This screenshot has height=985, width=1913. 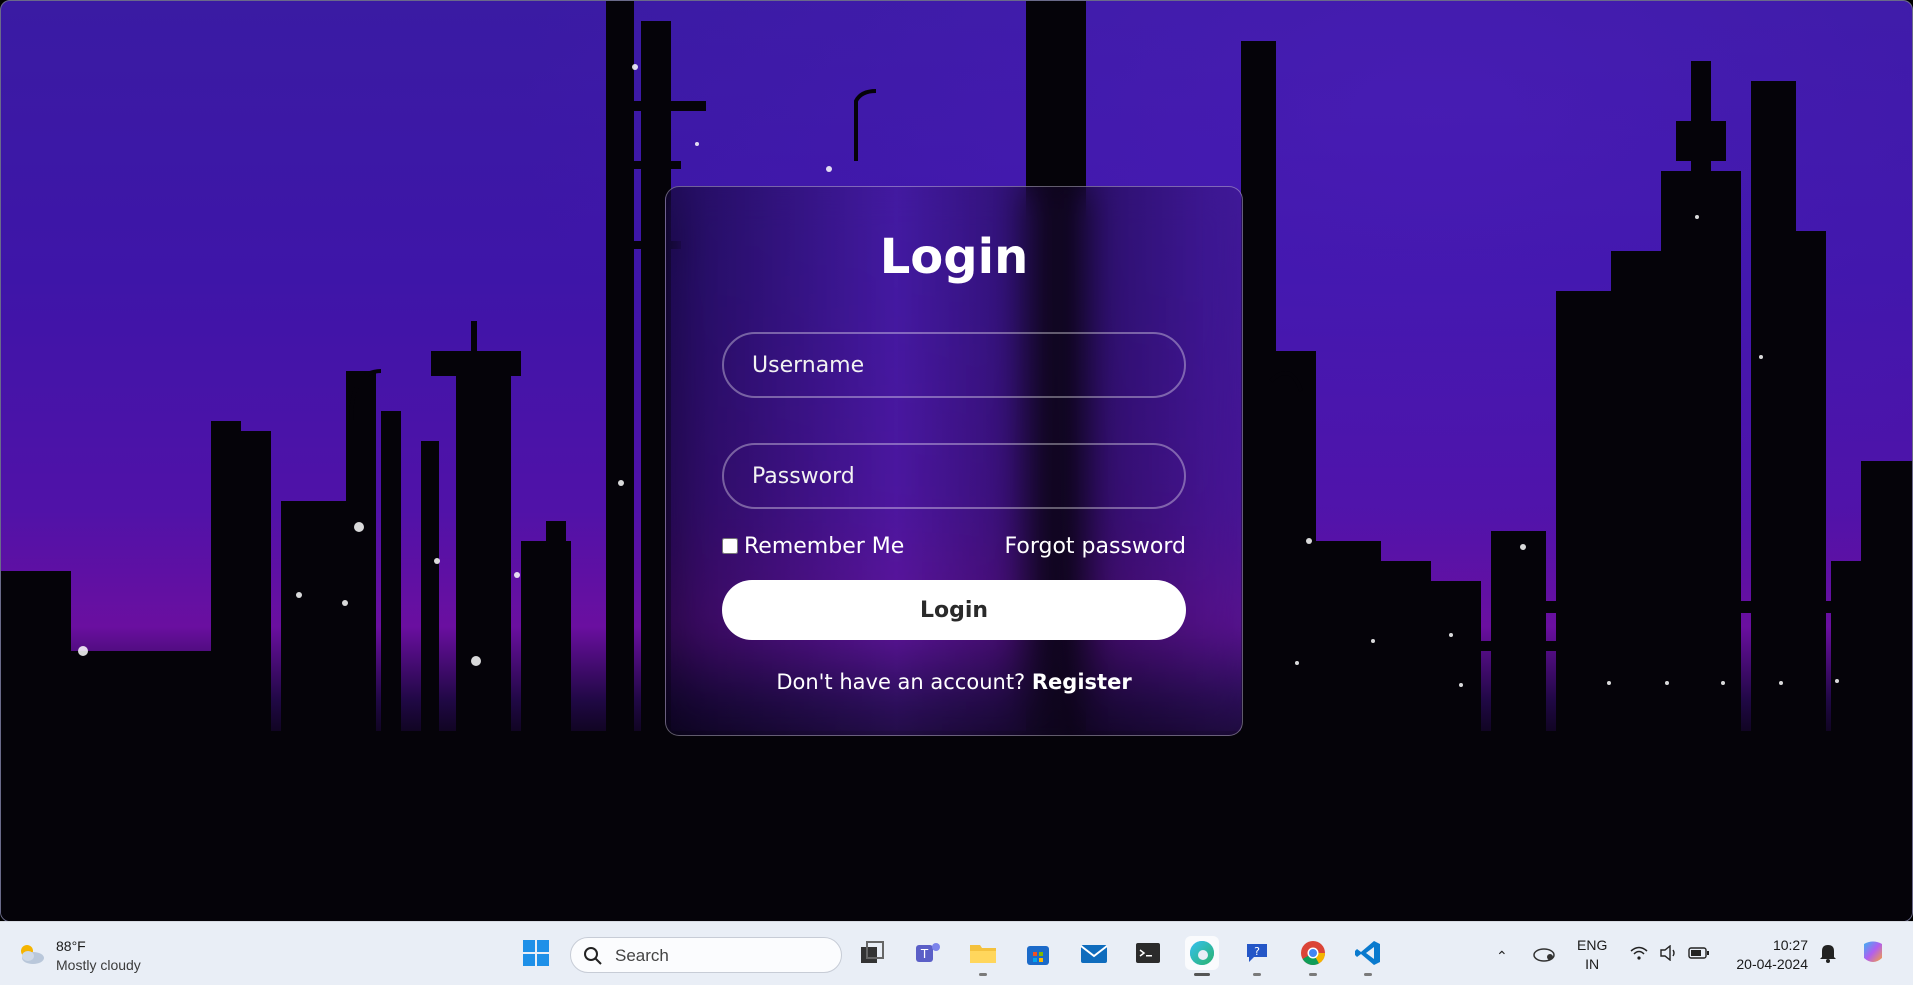 I want to click on wifi-icon, so click(x=1639, y=953).